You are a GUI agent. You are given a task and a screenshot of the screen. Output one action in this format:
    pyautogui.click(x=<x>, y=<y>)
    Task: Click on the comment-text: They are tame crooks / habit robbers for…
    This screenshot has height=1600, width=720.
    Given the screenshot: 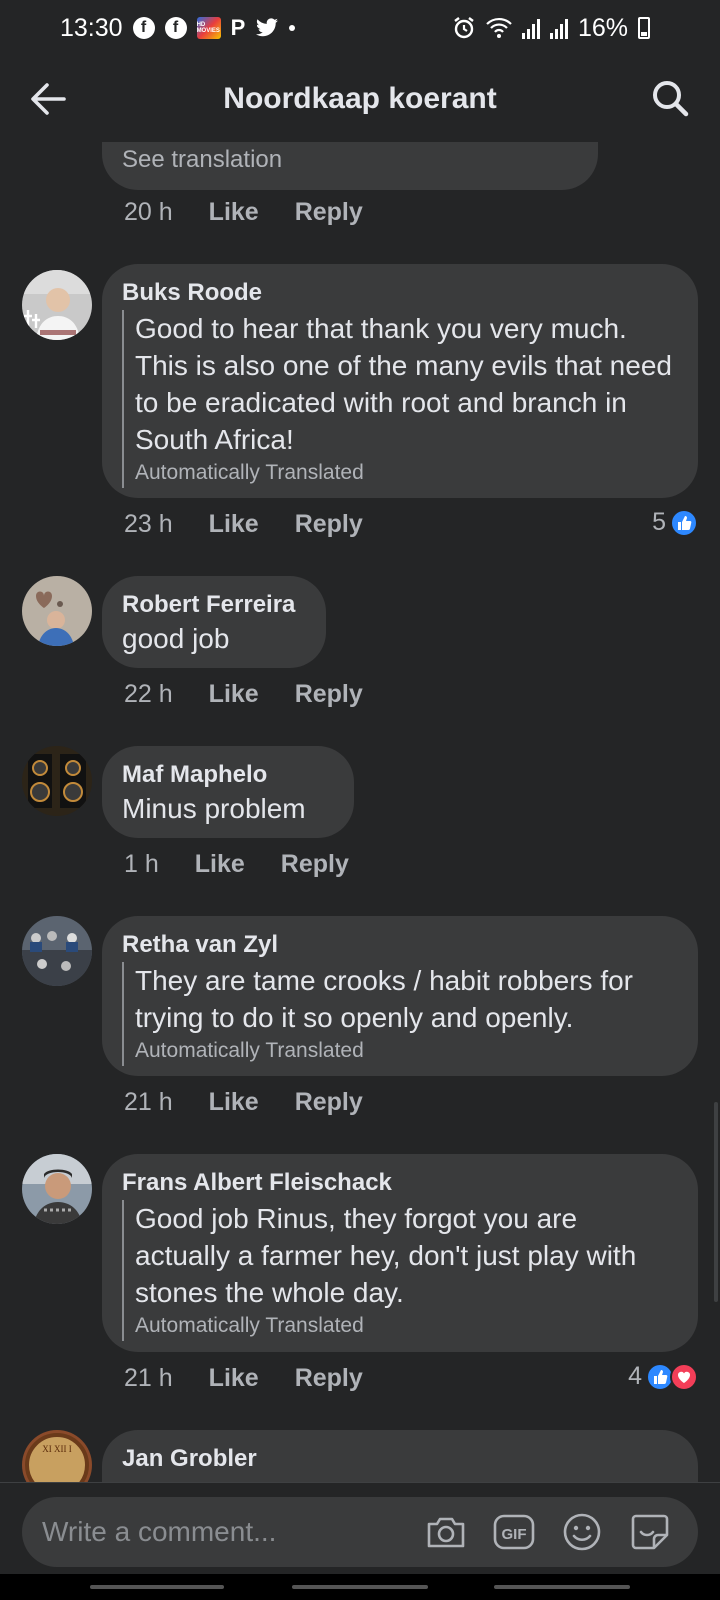 What is the action you would take?
    pyautogui.click(x=384, y=999)
    